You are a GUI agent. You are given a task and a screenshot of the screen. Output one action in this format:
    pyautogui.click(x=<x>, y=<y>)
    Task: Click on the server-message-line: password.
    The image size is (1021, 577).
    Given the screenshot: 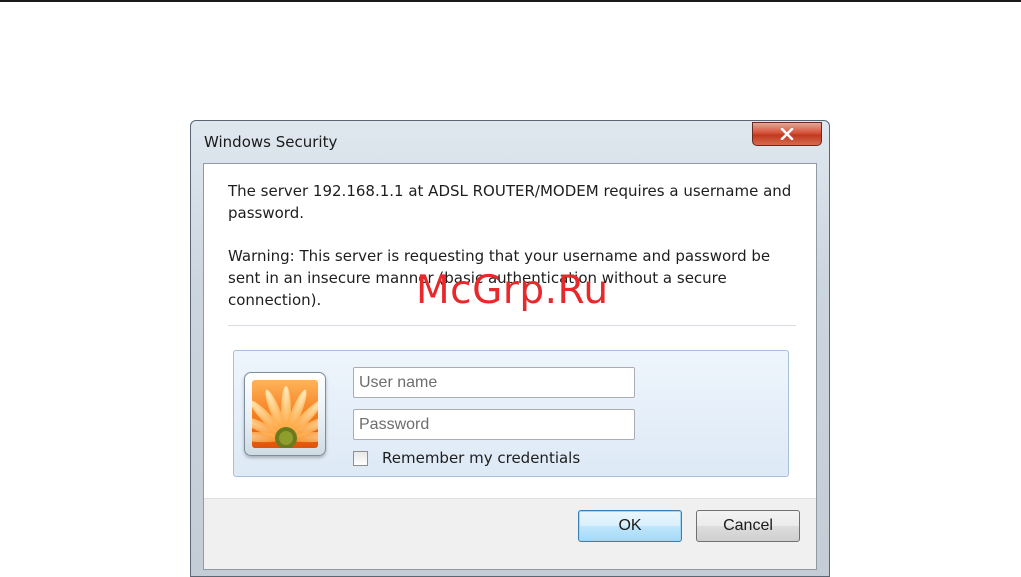 What is the action you would take?
    pyautogui.click(x=266, y=213)
    